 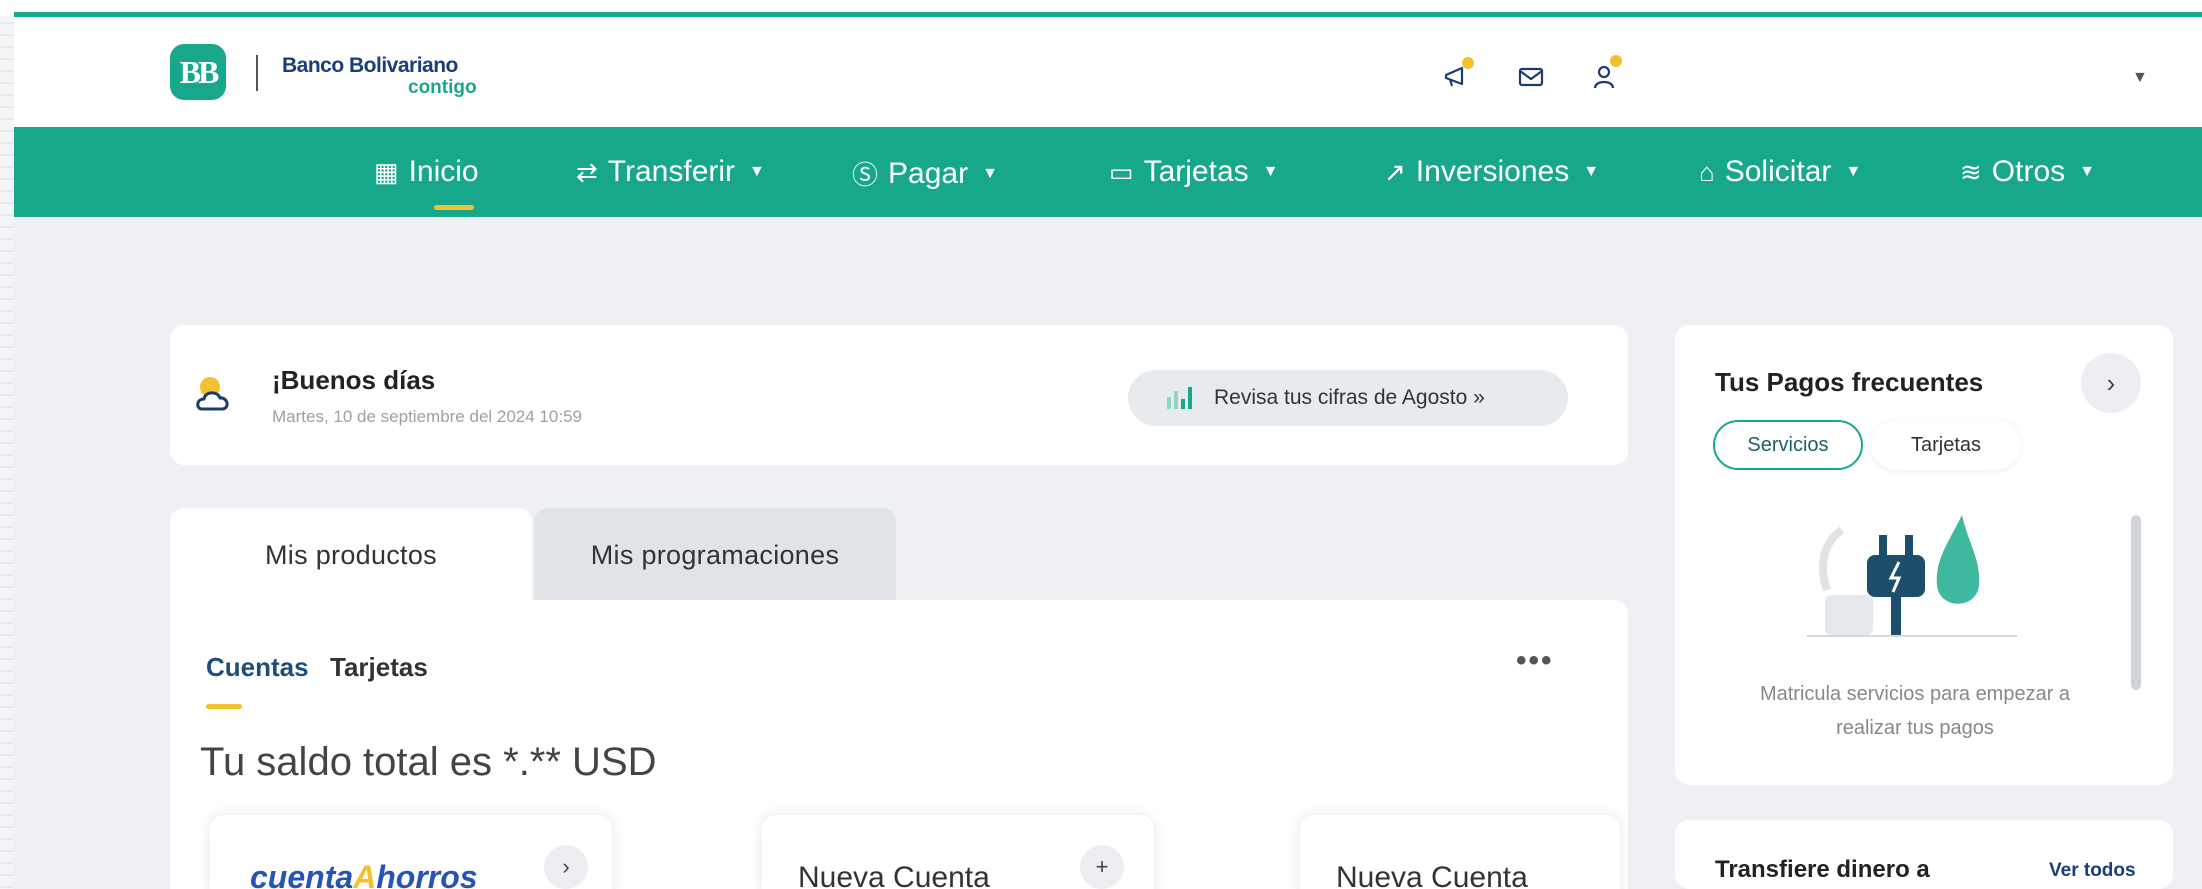 What do you see at coordinates (1788, 445) in the screenshot?
I see `chip-servicios: Servicios` at bounding box center [1788, 445].